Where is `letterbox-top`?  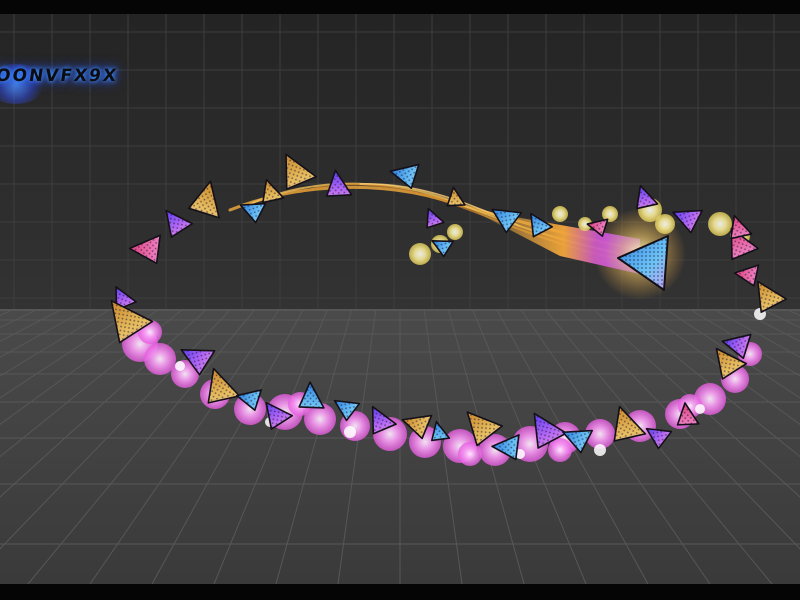
letterbox-top is located at coordinates (400, 7).